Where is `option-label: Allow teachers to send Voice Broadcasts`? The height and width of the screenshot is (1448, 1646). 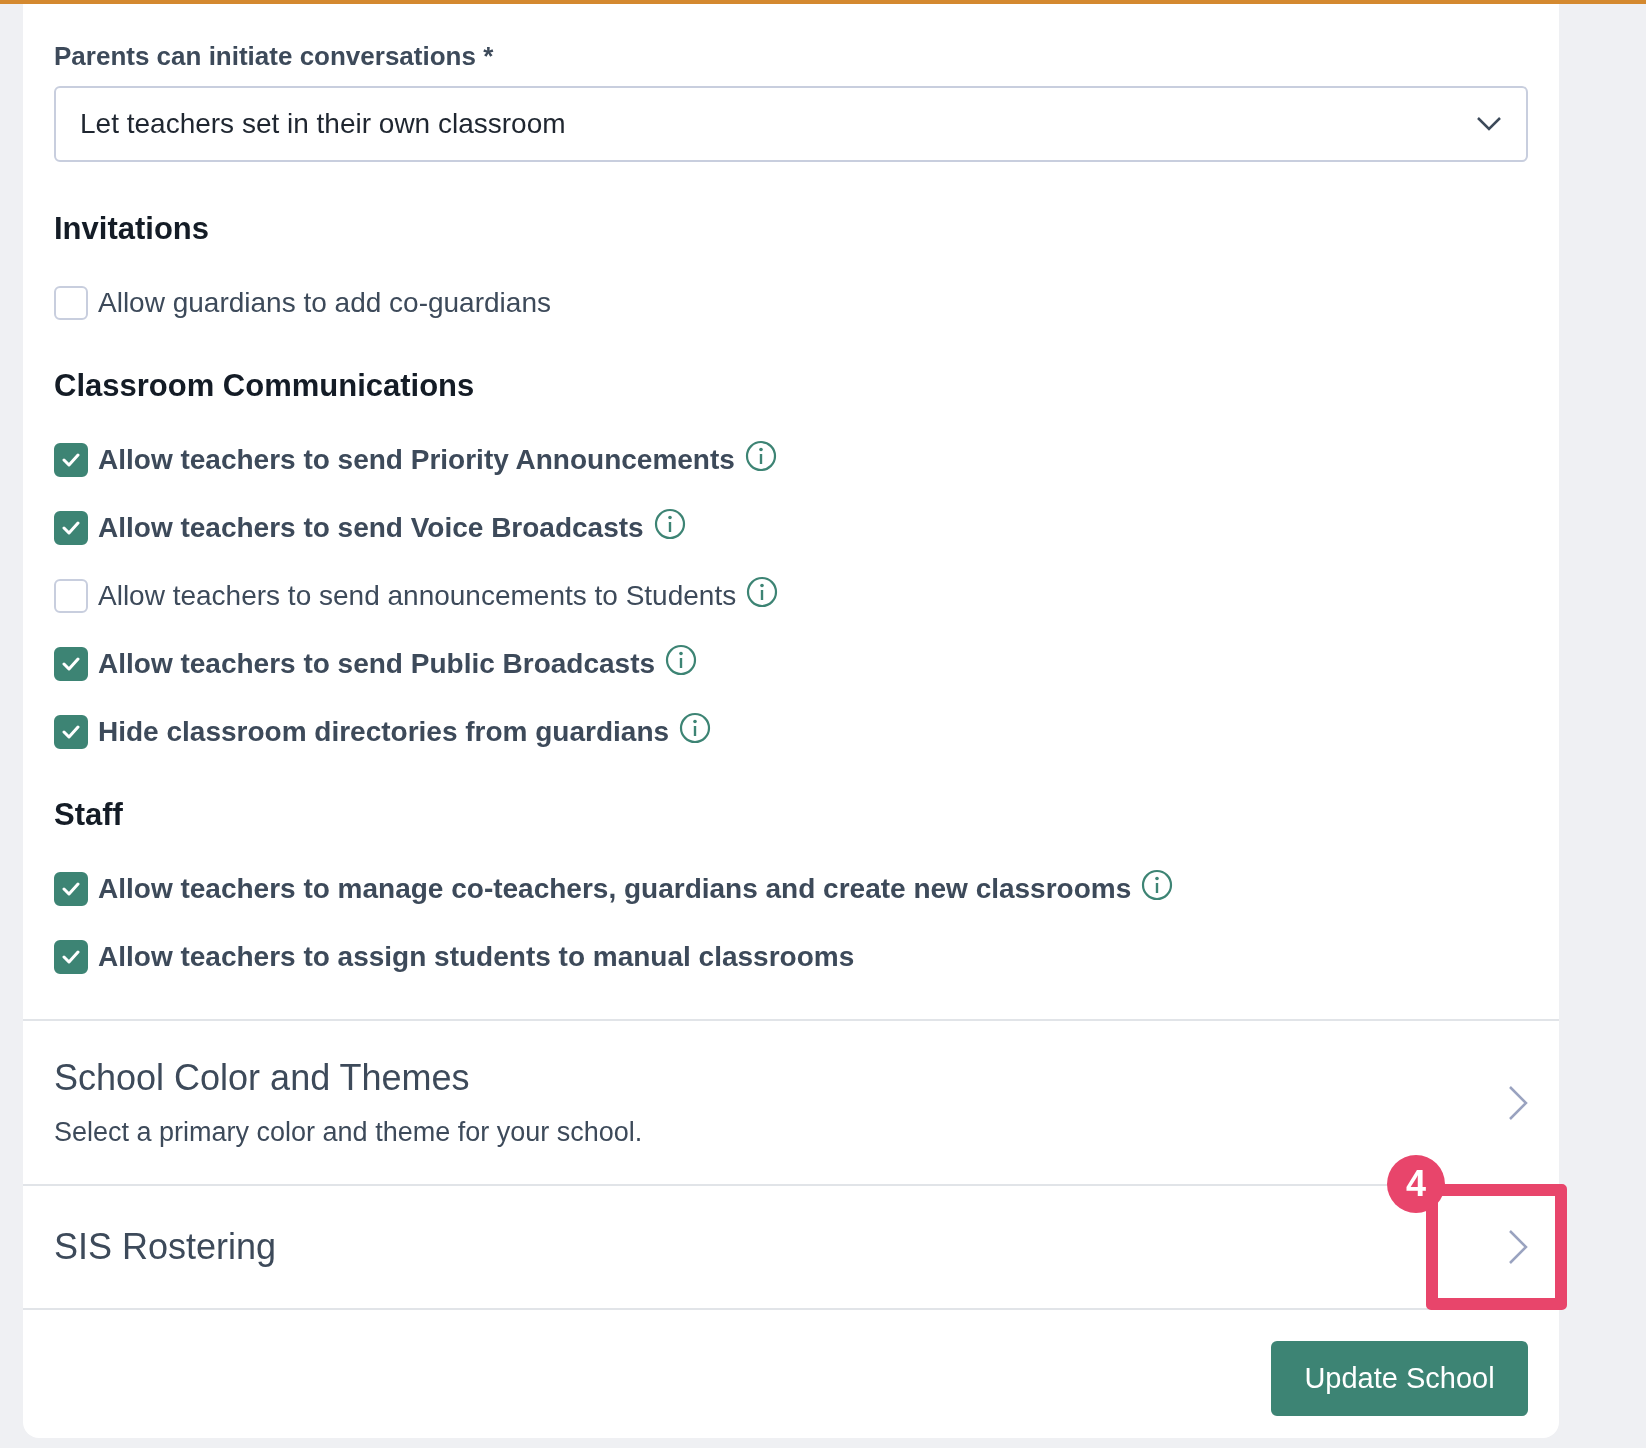
option-label: Allow teachers to send Voice Broadcasts is located at coordinates (371, 528).